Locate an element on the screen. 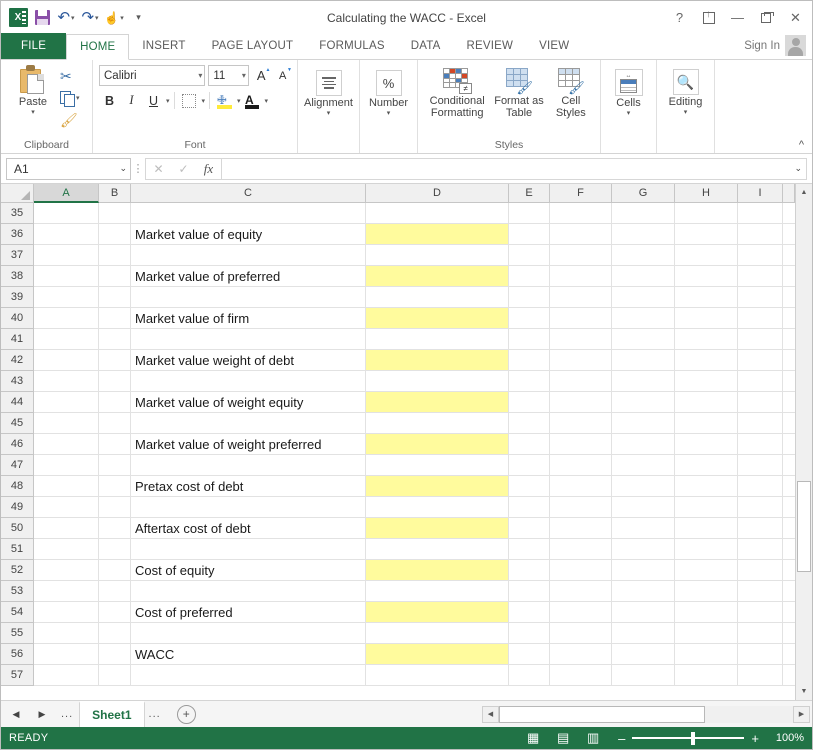  cell-H57 is located at coordinates (706, 675).